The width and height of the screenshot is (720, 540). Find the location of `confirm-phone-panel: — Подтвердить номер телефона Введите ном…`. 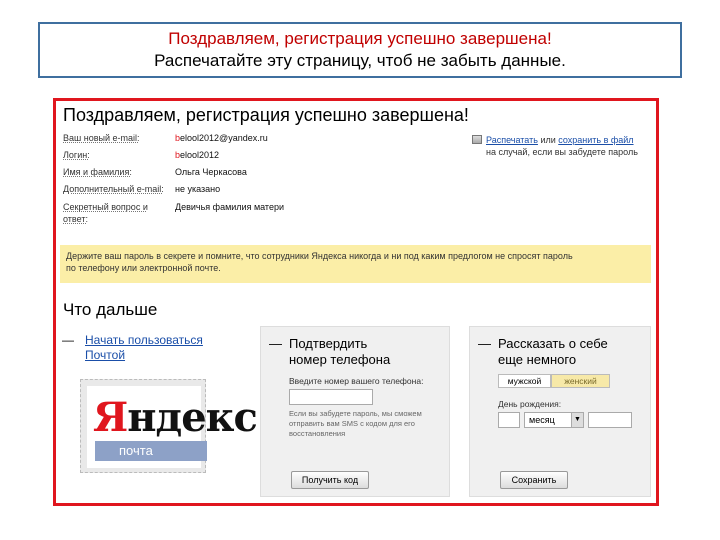

confirm-phone-panel: — Подтвердить номер телефона Введите ном… is located at coordinates (355, 411).